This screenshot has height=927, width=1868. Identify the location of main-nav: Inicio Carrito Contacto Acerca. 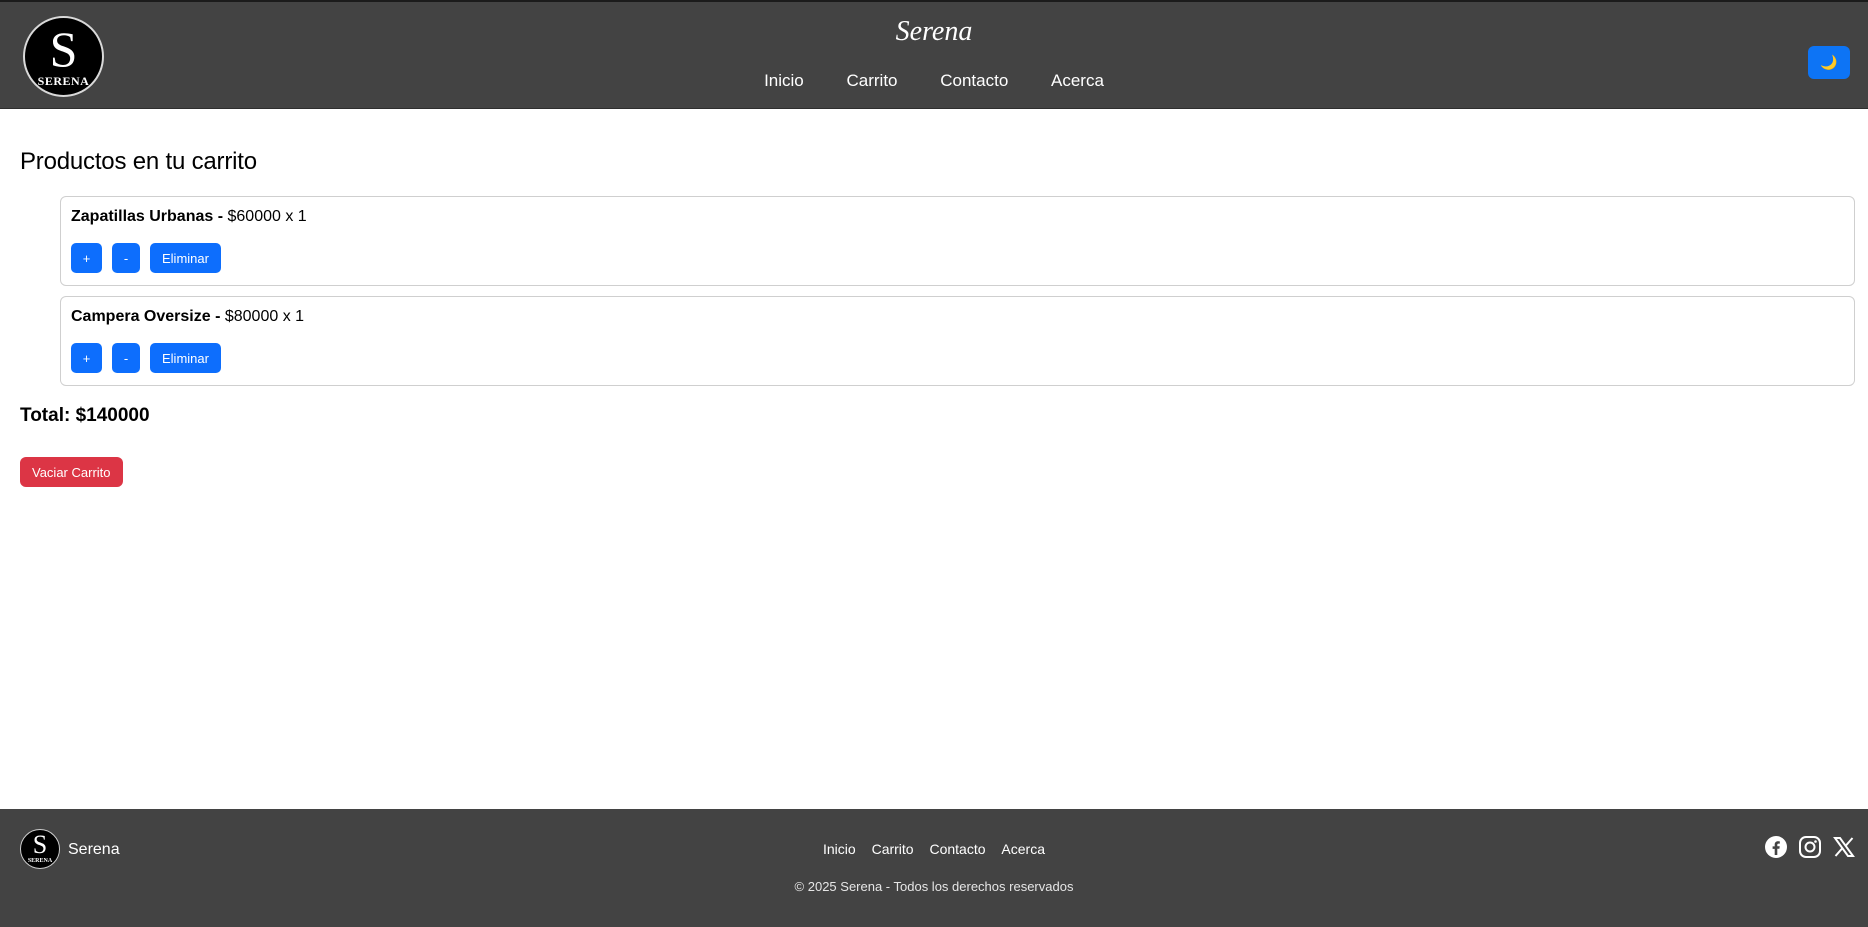
(934, 81).